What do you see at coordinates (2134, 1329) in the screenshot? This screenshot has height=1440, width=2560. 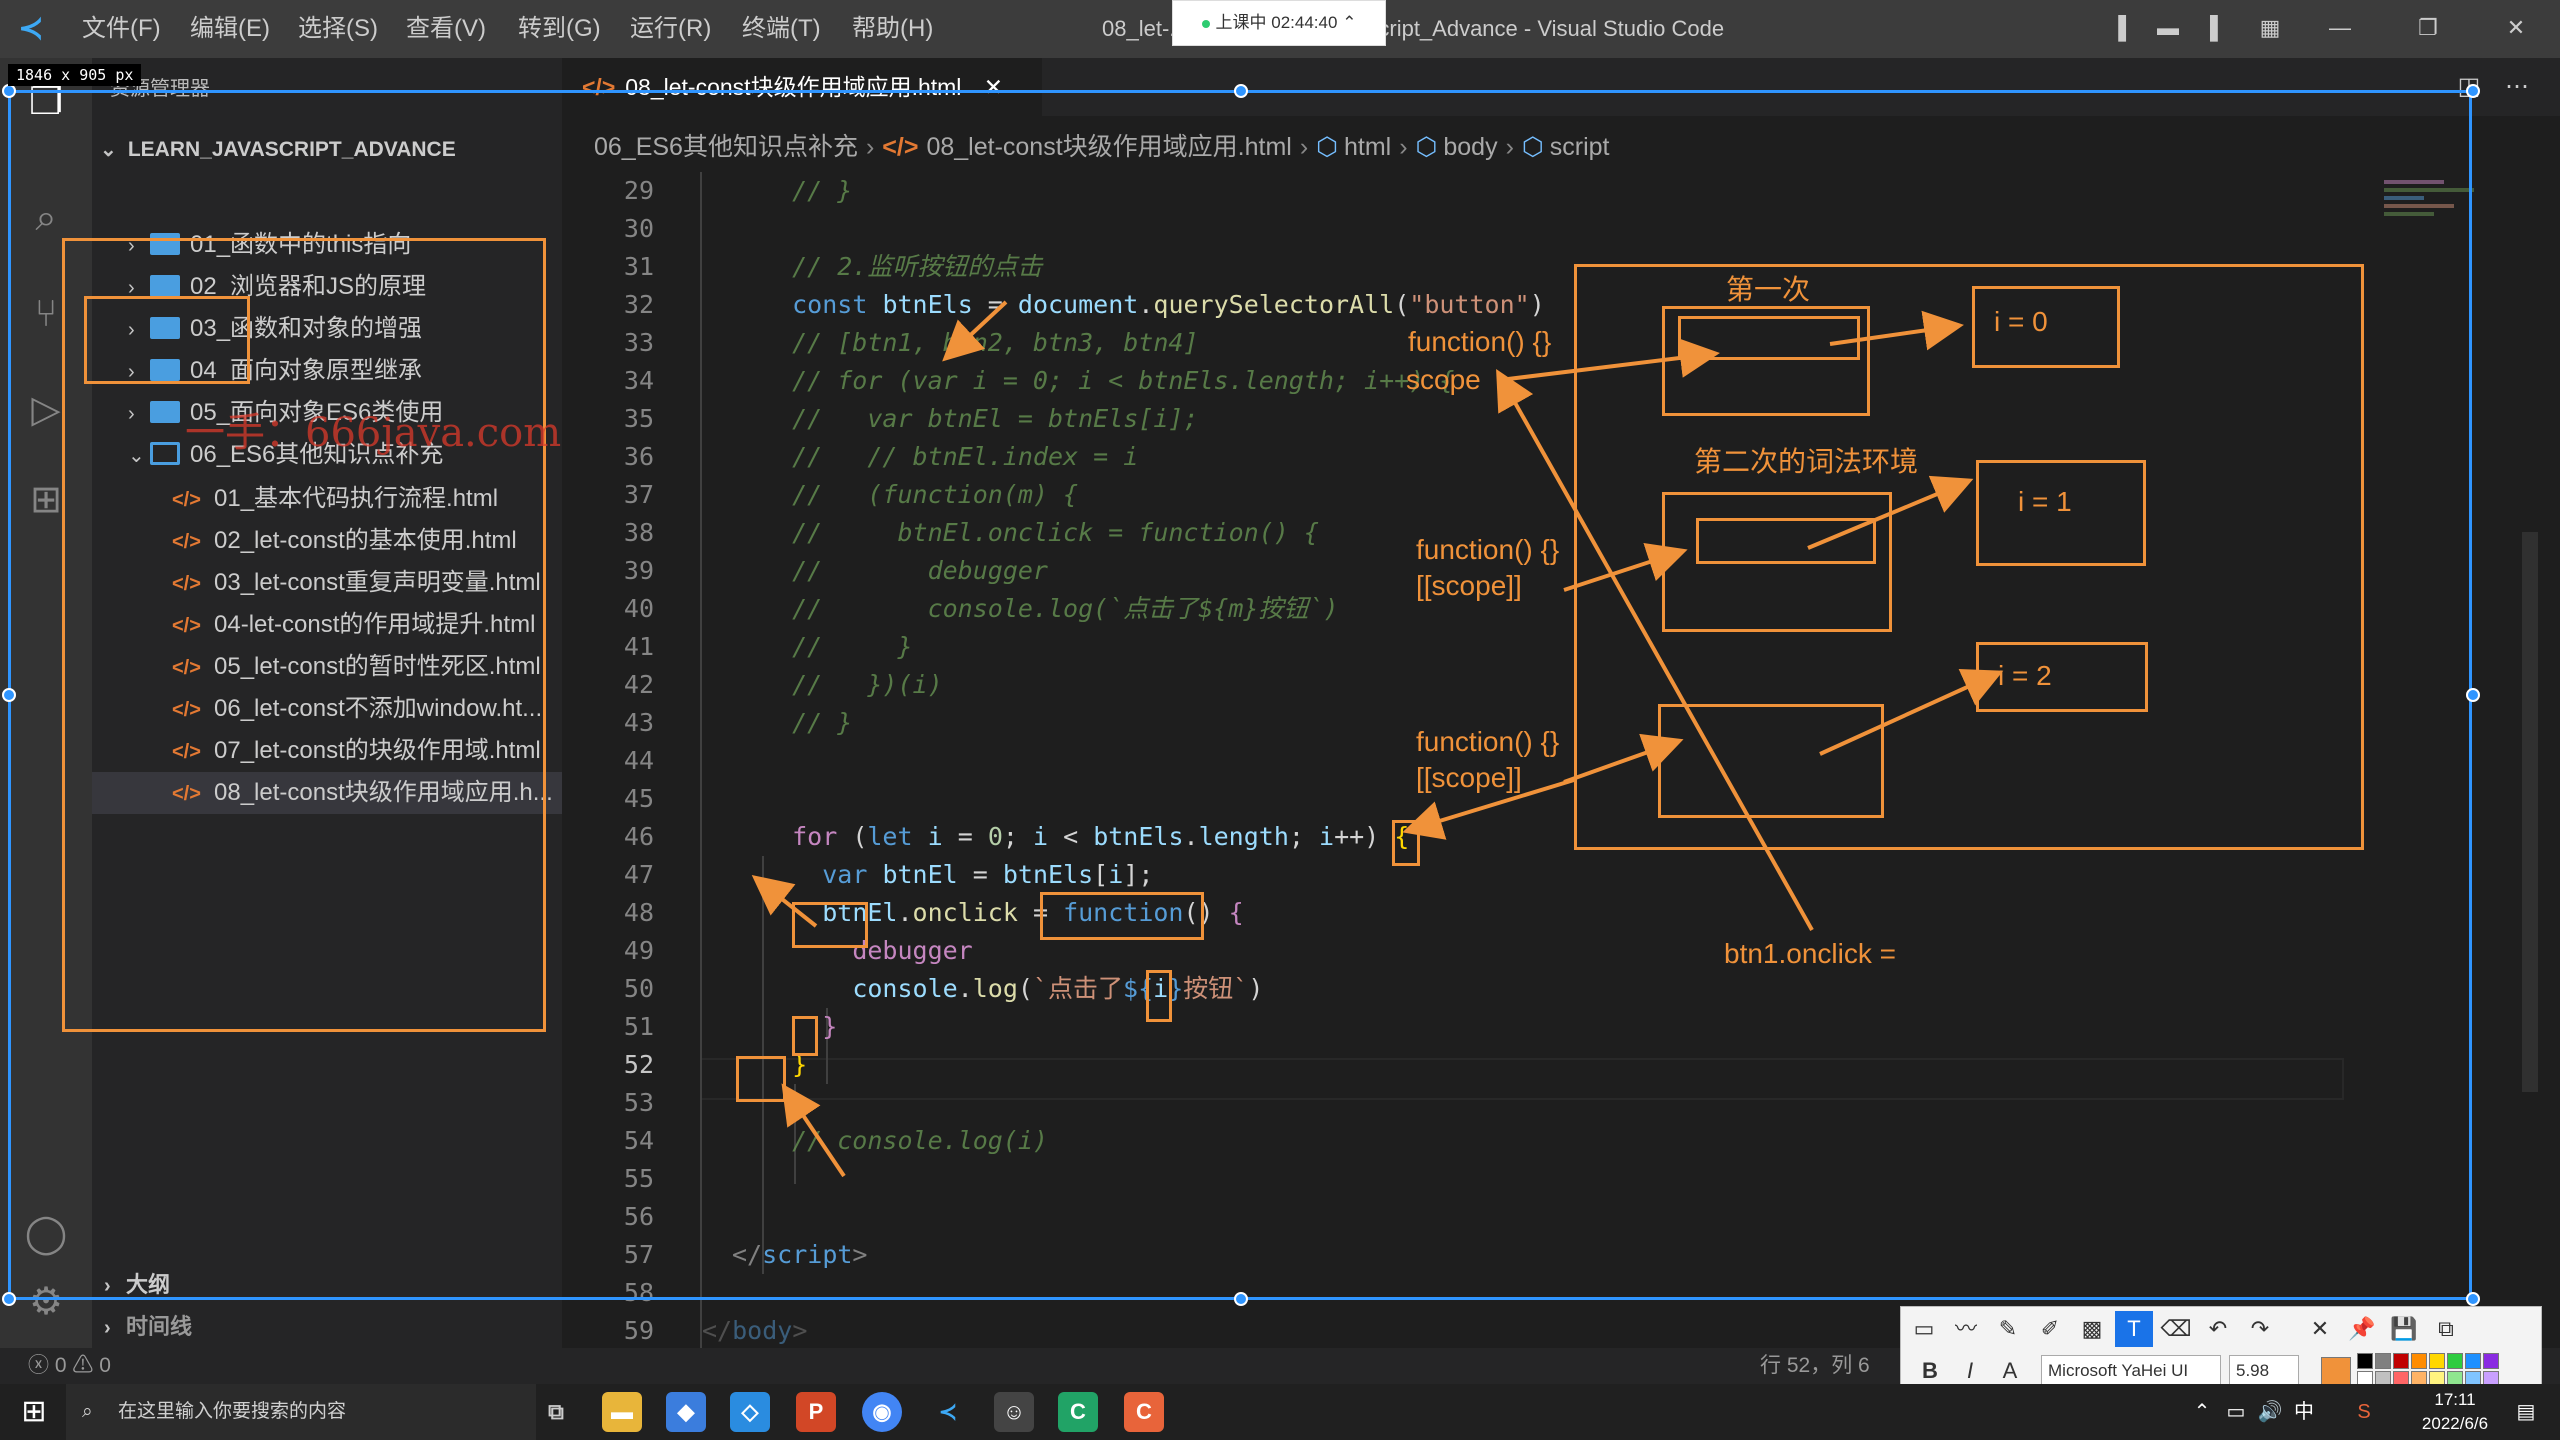 I see `text-tool-icon: T` at bounding box center [2134, 1329].